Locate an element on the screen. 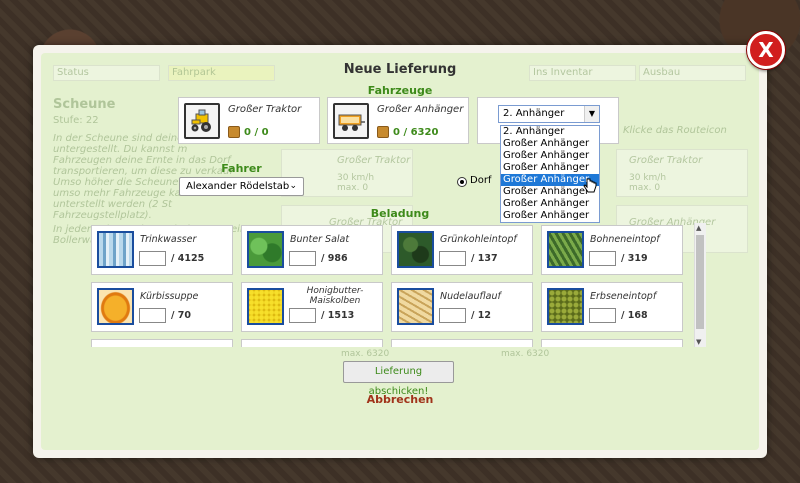 The width and height of the screenshot is (800, 483). bg-card-2-max: max. 0 is located at coordinates (645, 188).